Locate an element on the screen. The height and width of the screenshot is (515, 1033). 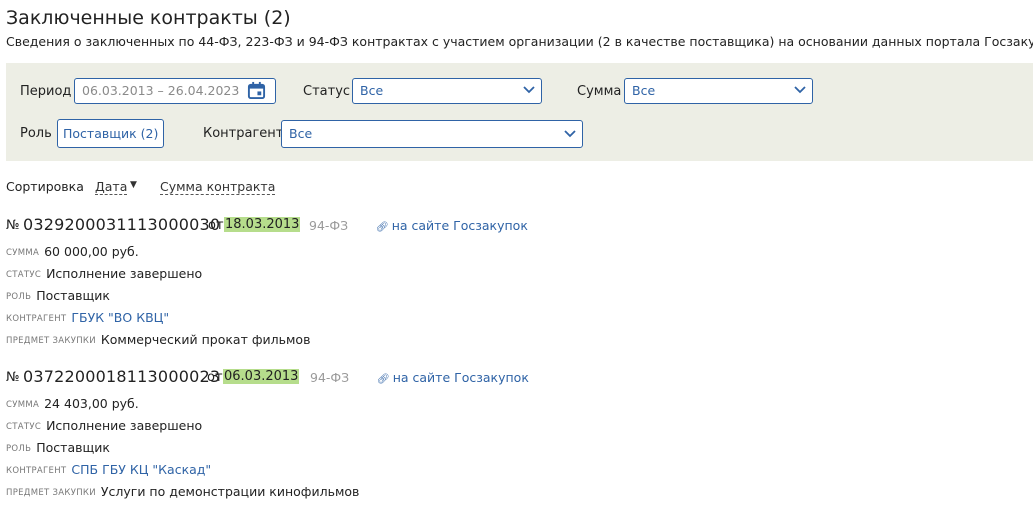
contract-sum-row: сумма 60 000,00 руб. is located at coordinates (72, 250).